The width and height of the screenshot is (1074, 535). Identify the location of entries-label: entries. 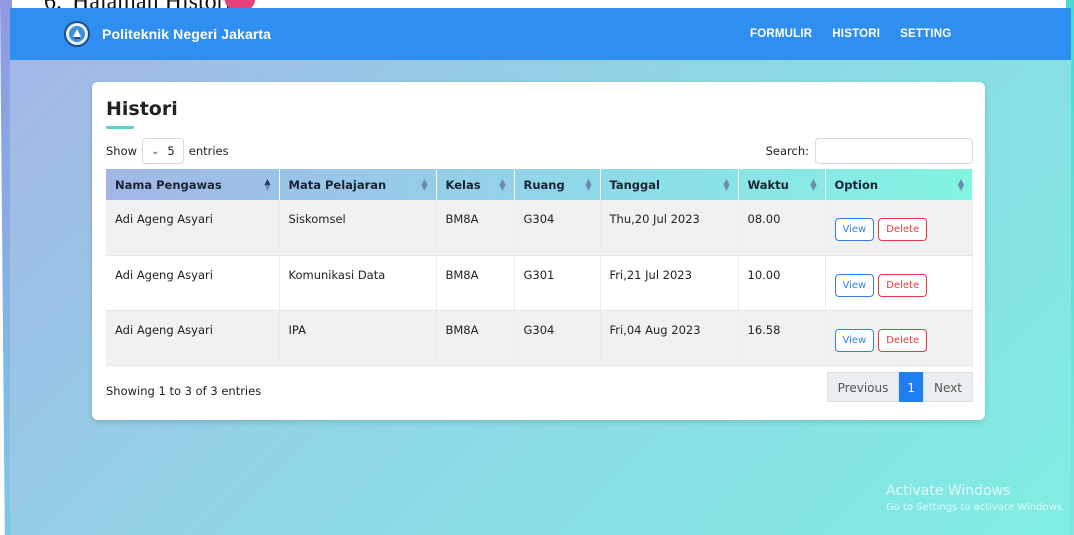
(208, 151).